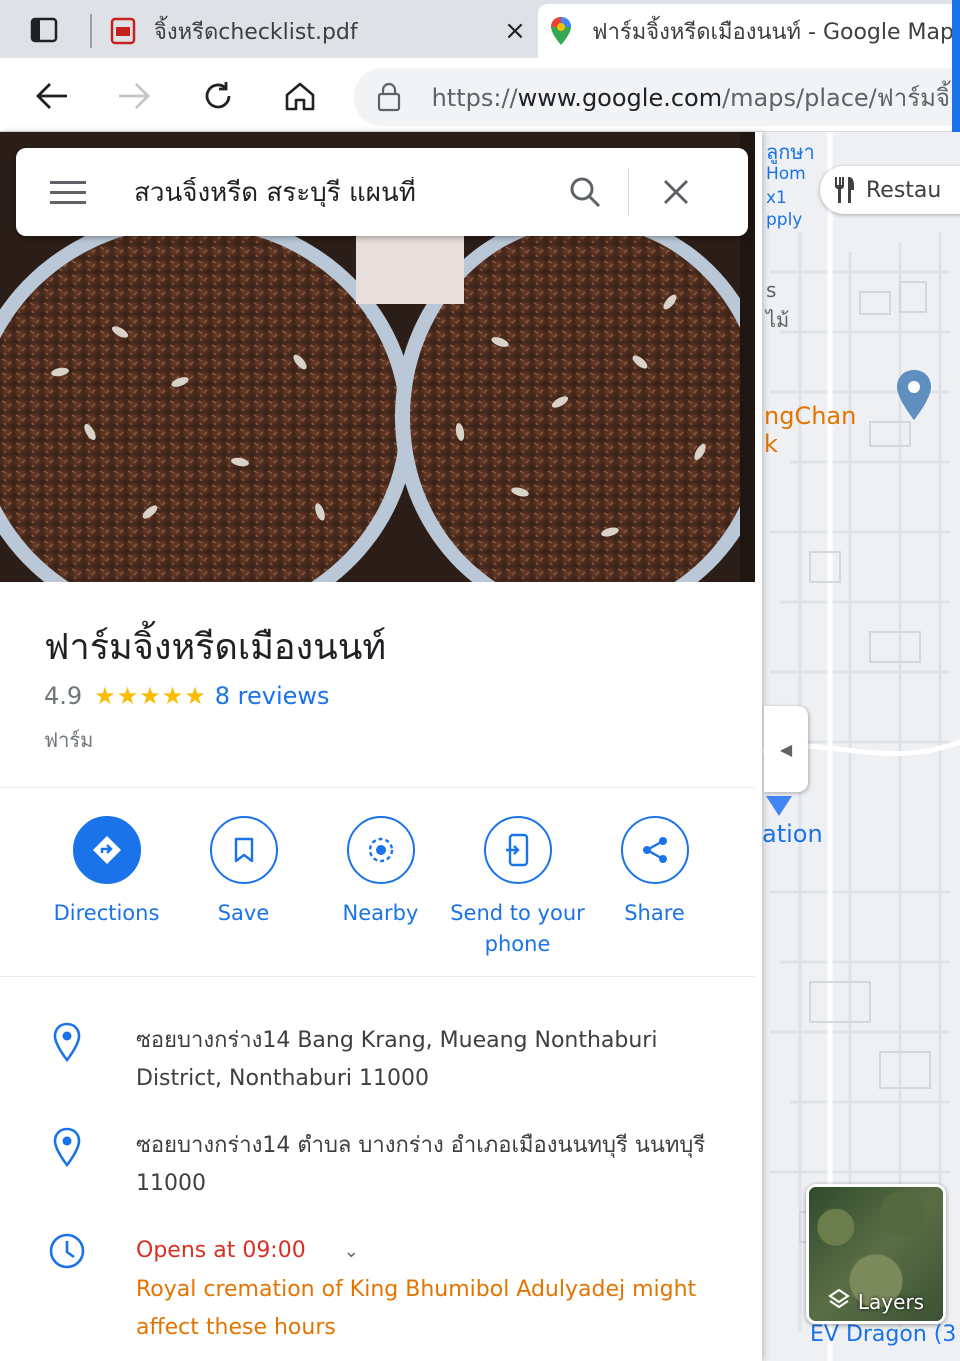  I want to click on tab-pdf: จิ้งหรีดchecklist.pdf ×, so click(317, 31).